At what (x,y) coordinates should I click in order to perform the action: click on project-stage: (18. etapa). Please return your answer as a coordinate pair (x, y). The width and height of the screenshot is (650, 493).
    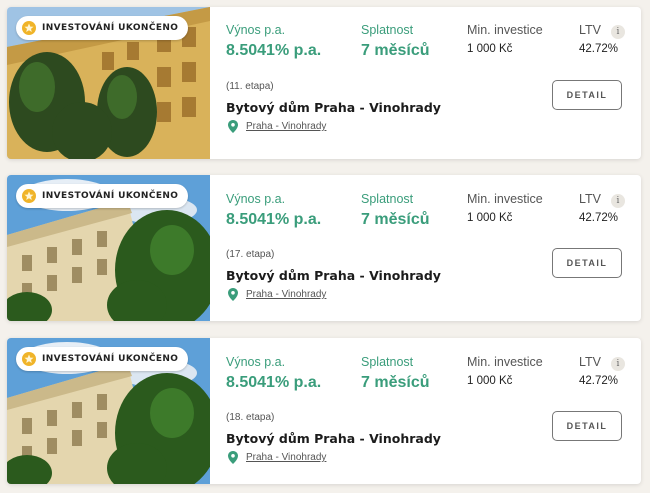
    Looking at the image, I should click on (250, 417).